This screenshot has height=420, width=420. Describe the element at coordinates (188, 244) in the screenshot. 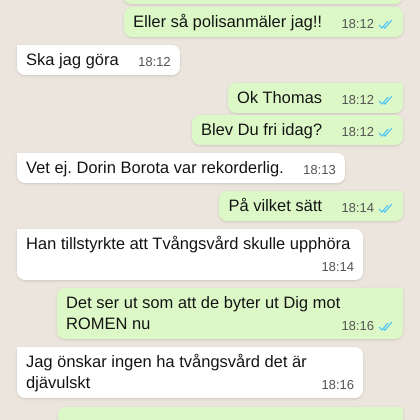

I see `message-text: Han tillstyrkte att Tvångsvård skulle upphöra` at that location.